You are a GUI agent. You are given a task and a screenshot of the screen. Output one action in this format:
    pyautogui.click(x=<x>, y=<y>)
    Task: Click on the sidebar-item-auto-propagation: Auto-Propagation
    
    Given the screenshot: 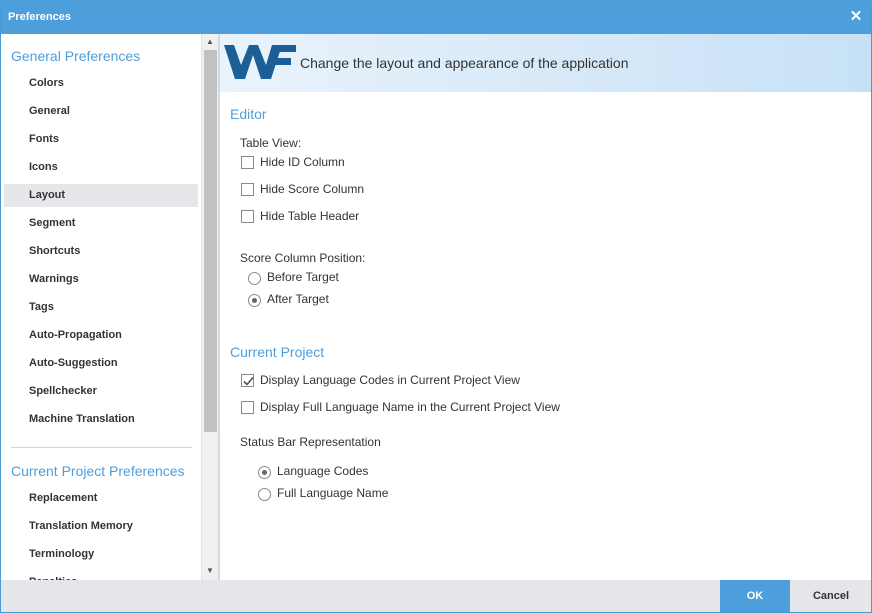 What is the action you would take?
    pyautogui.click(x=101, y=335)
    